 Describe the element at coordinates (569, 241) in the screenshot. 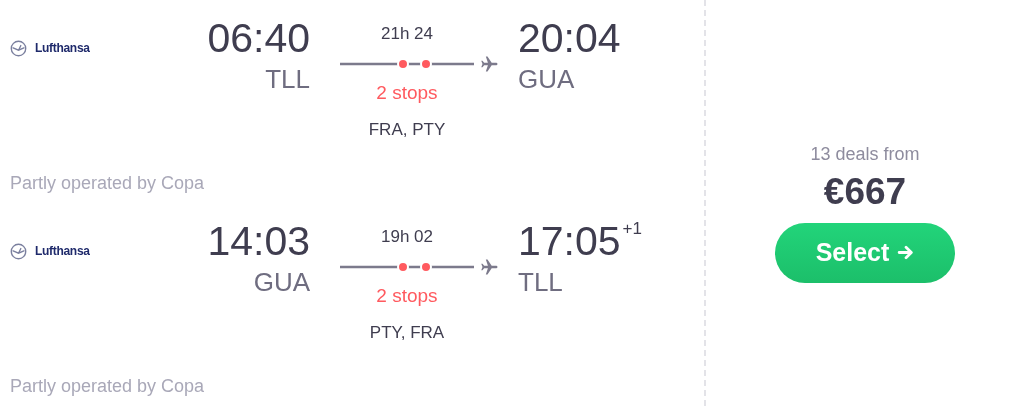

I see `arrival-time: 17:05` at that location.